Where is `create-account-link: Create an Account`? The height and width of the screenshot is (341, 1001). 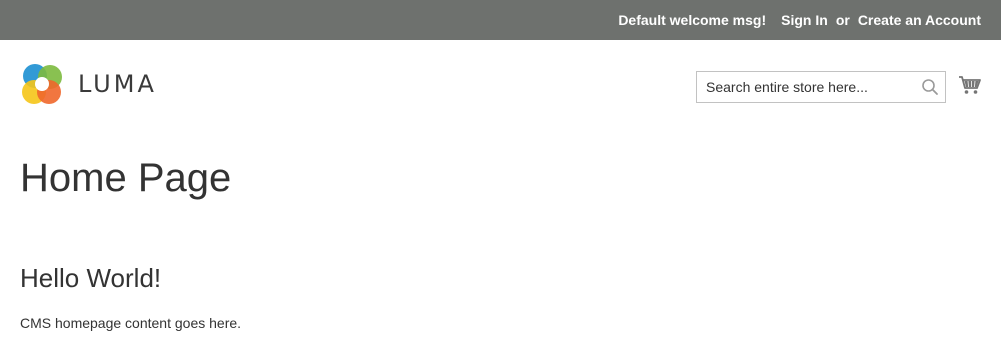
create-account-link: Create an Account is located at coordinates (919, 20).